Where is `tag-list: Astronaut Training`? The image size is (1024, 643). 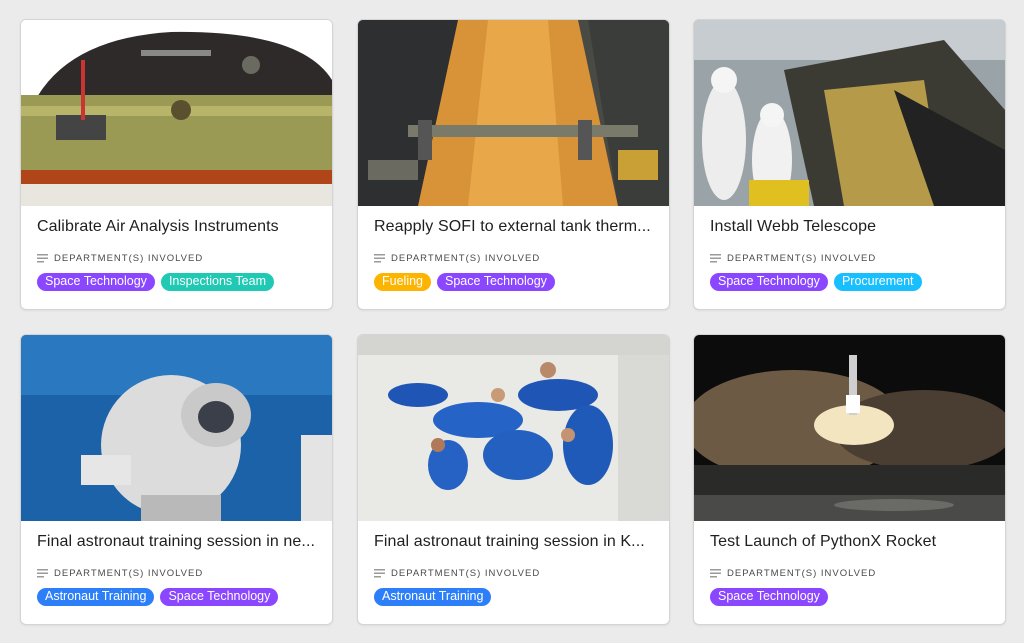 tag-list: Astronaut Training is located at coordinates (433, 597).